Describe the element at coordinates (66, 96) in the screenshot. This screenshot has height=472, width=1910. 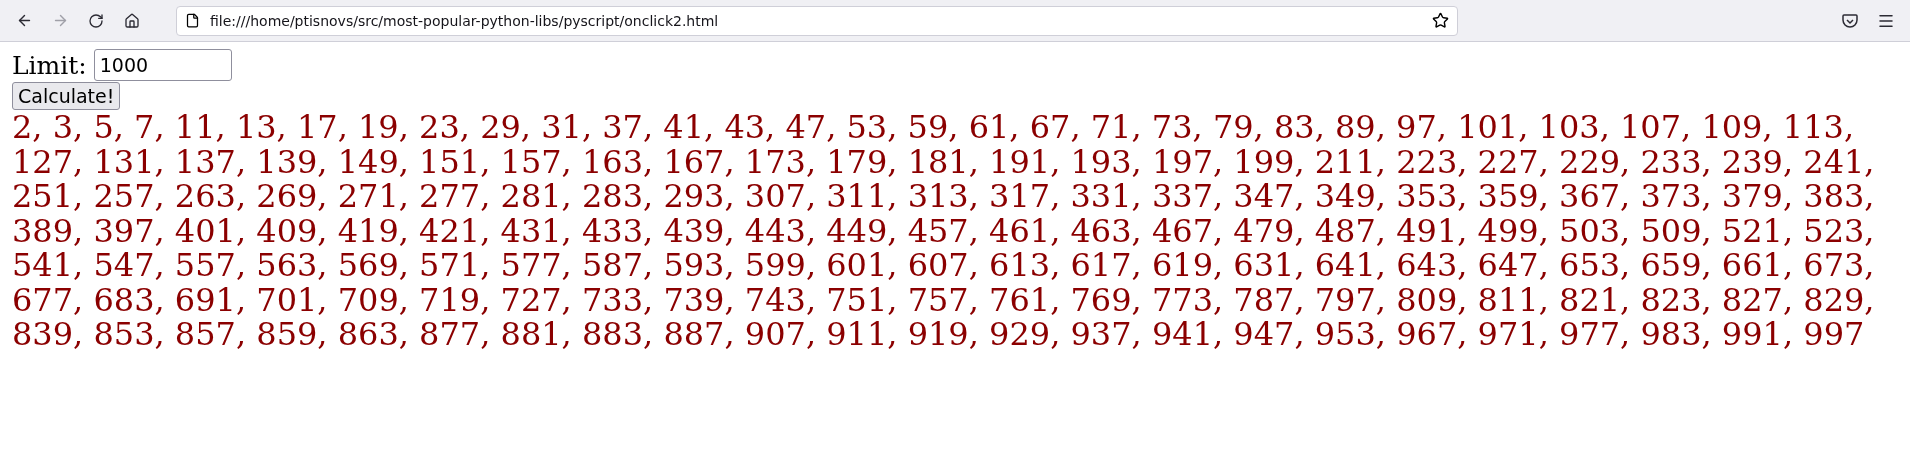
I see `calculate-button: Calculate!` at that location.